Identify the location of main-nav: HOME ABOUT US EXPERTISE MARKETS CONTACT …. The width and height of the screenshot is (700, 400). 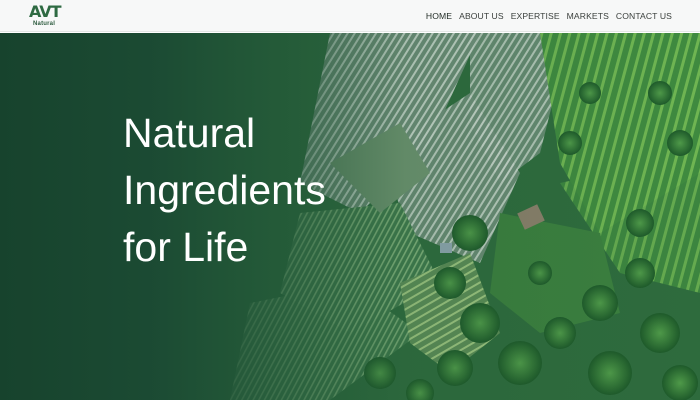
(545, 16).